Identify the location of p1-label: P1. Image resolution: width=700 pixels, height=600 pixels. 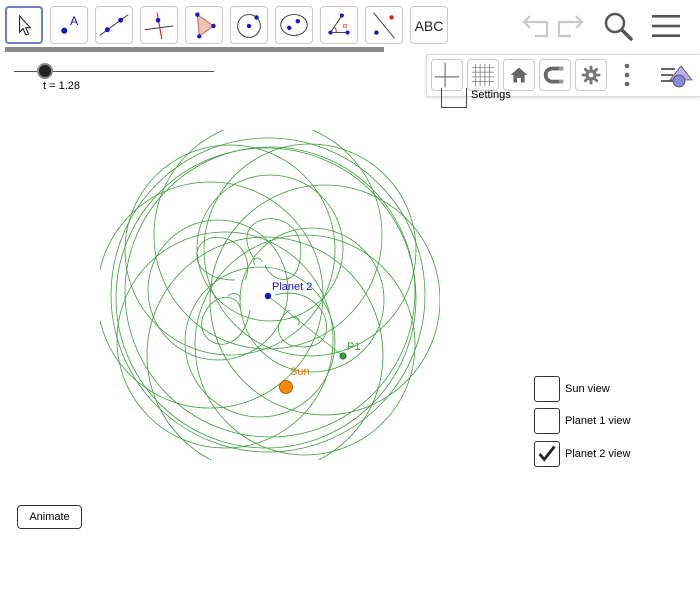
(353, 347).